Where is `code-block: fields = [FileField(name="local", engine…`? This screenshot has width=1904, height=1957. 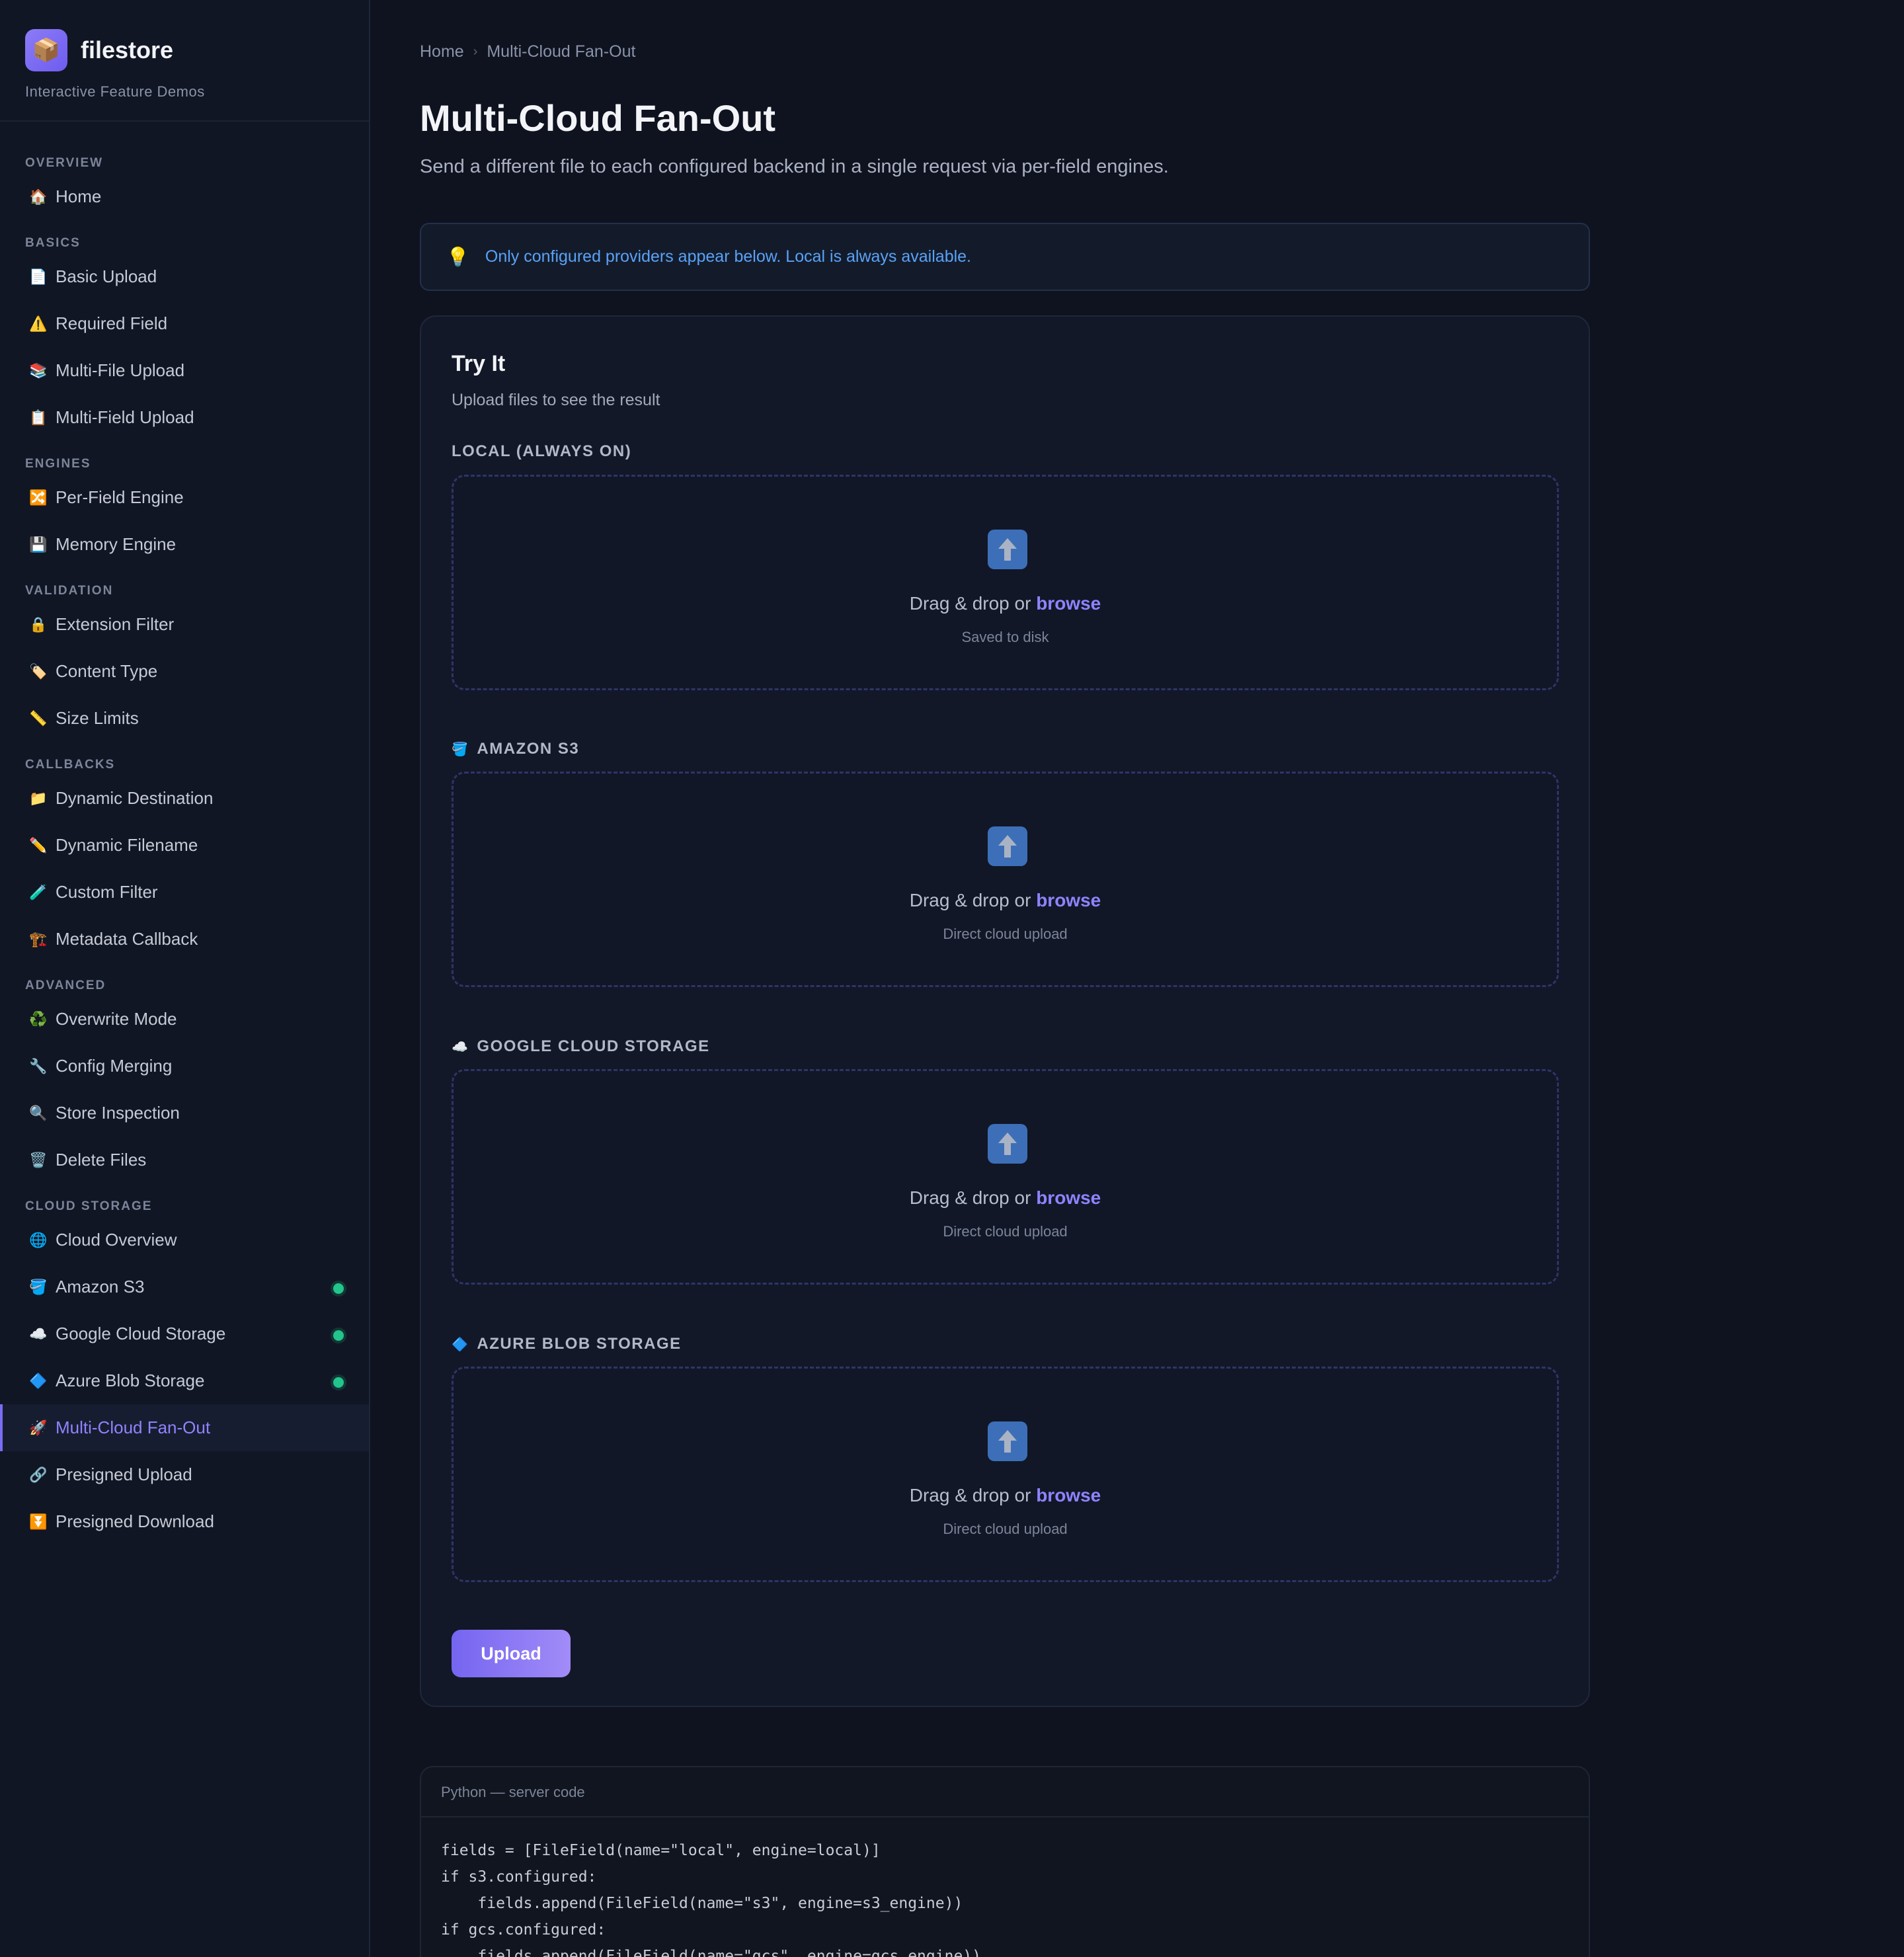
code-block: fields = [FileField(name="local", engine… is located at coordinates (1005, 1887).